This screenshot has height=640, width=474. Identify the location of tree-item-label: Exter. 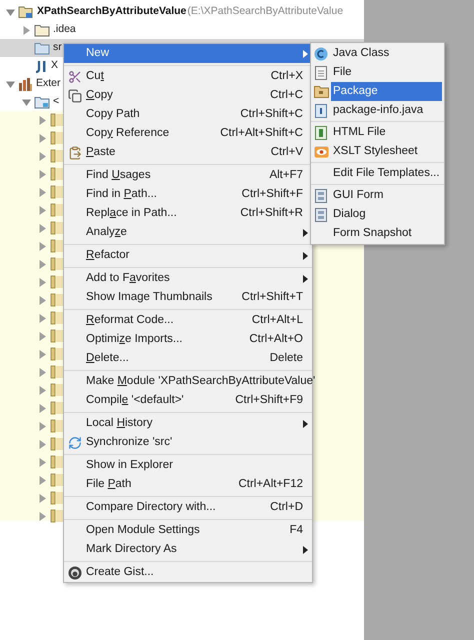
(48, 84).